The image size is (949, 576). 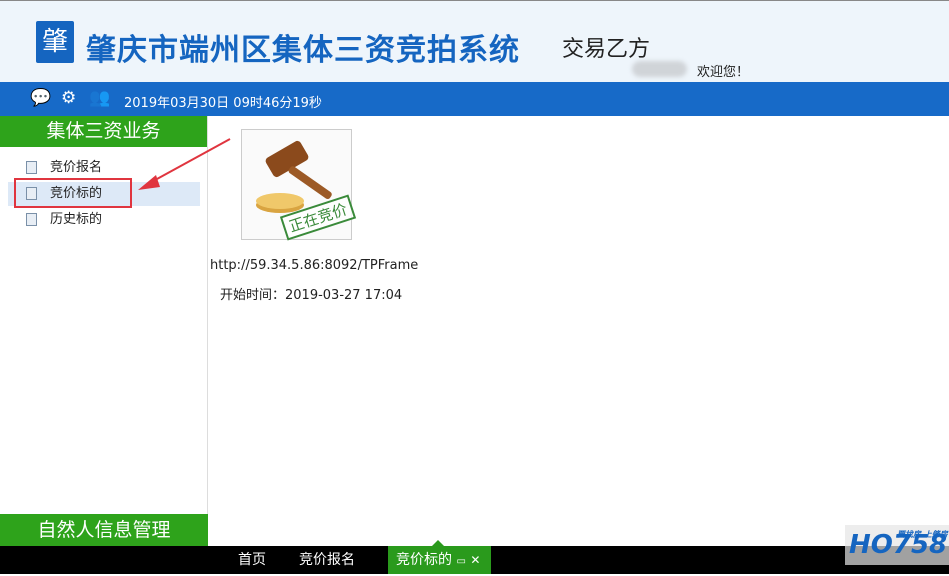 What do you see at coordinates (55, 42) in the screenshot?
I see `logo: 肇` at bounding box center [55, 42].